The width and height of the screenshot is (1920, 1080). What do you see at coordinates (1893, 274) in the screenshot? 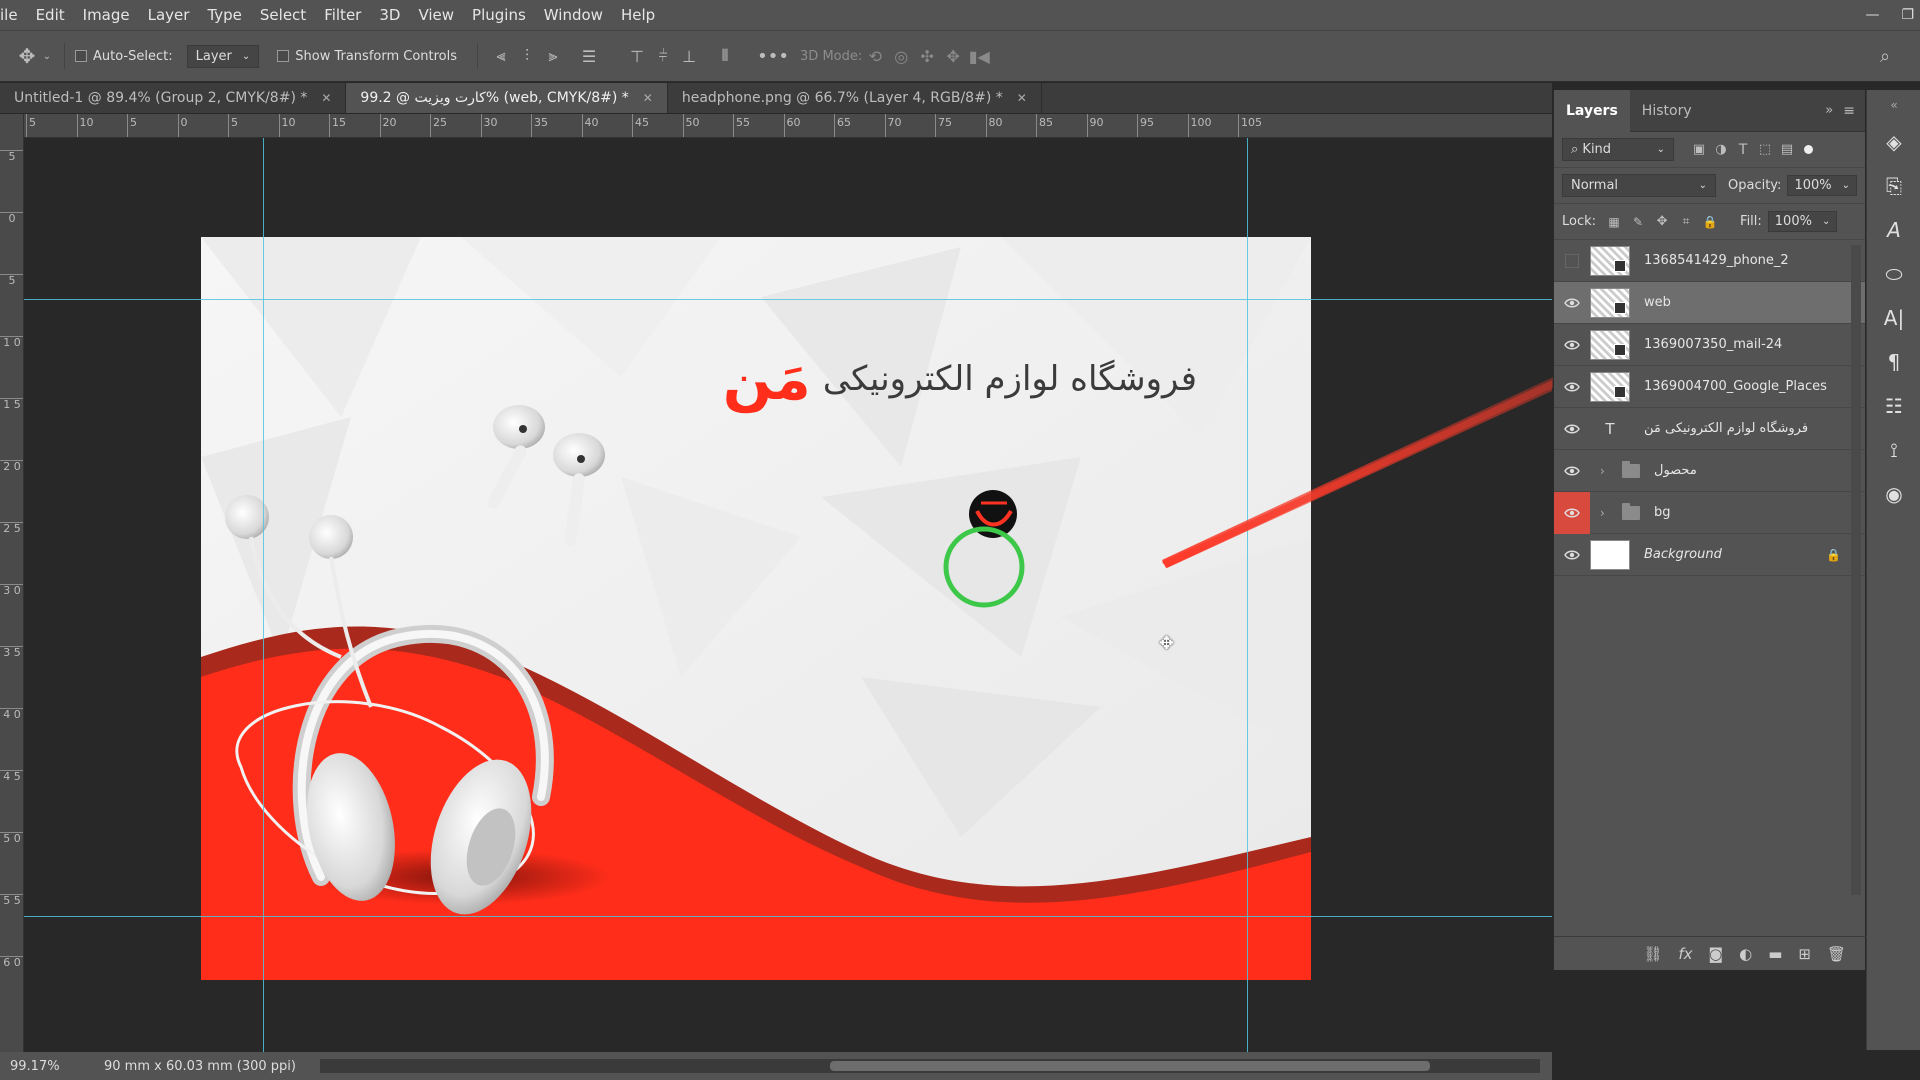
I see `swatches-panel-icon: ⬭` at bounding box center [1893, 274].